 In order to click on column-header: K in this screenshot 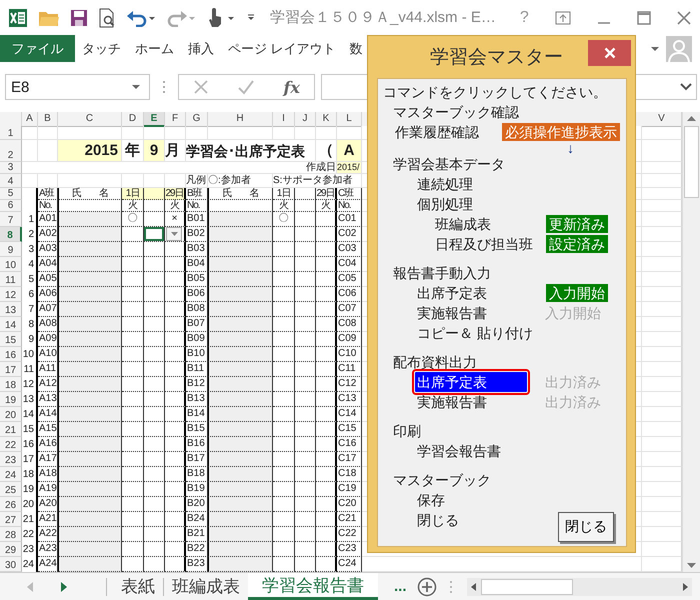, I will do `click(326, 119)`.